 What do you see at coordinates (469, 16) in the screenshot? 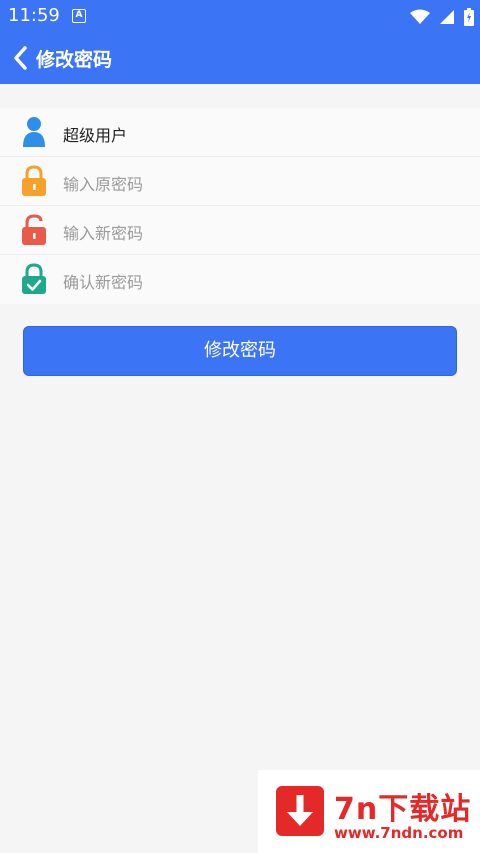
I see `battery-icon` at bounding box center [469, 16].